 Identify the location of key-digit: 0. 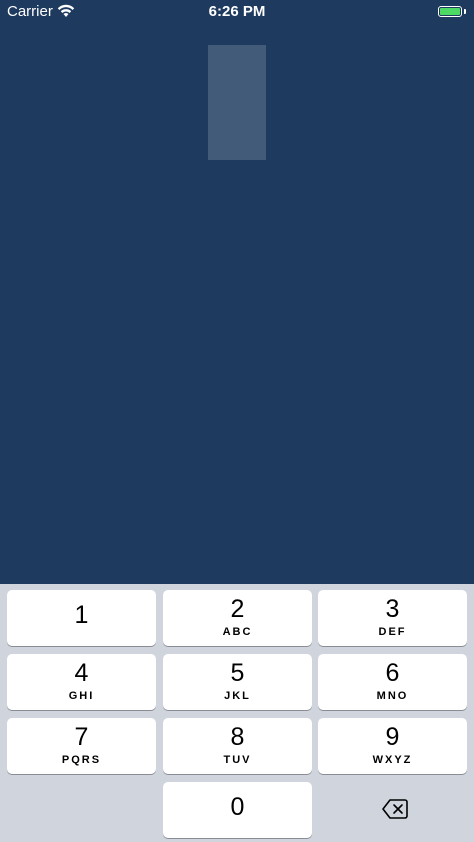
(237, 807).